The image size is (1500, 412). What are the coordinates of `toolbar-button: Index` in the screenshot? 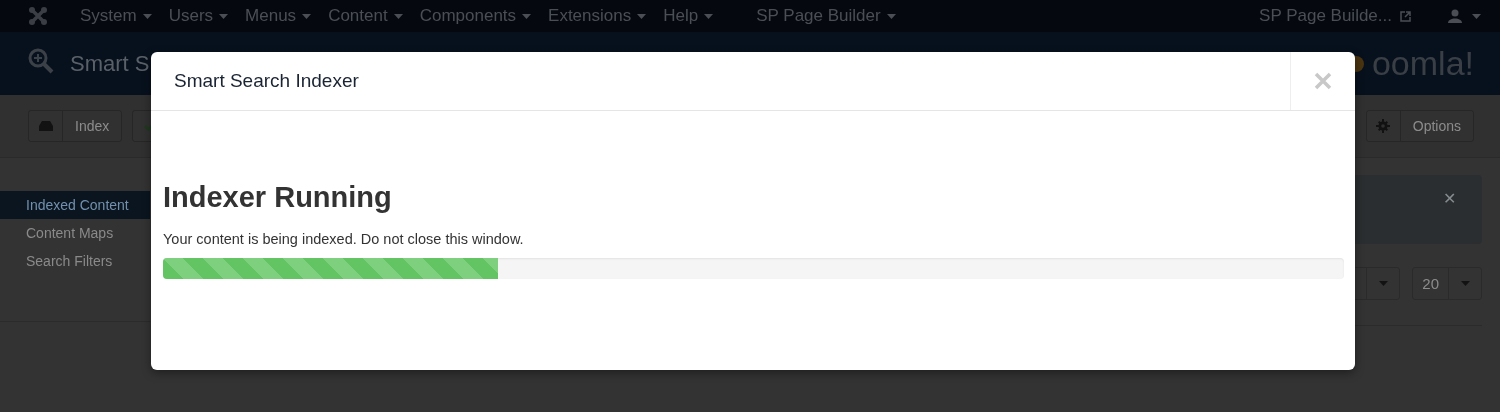 It's located at (75, 126).